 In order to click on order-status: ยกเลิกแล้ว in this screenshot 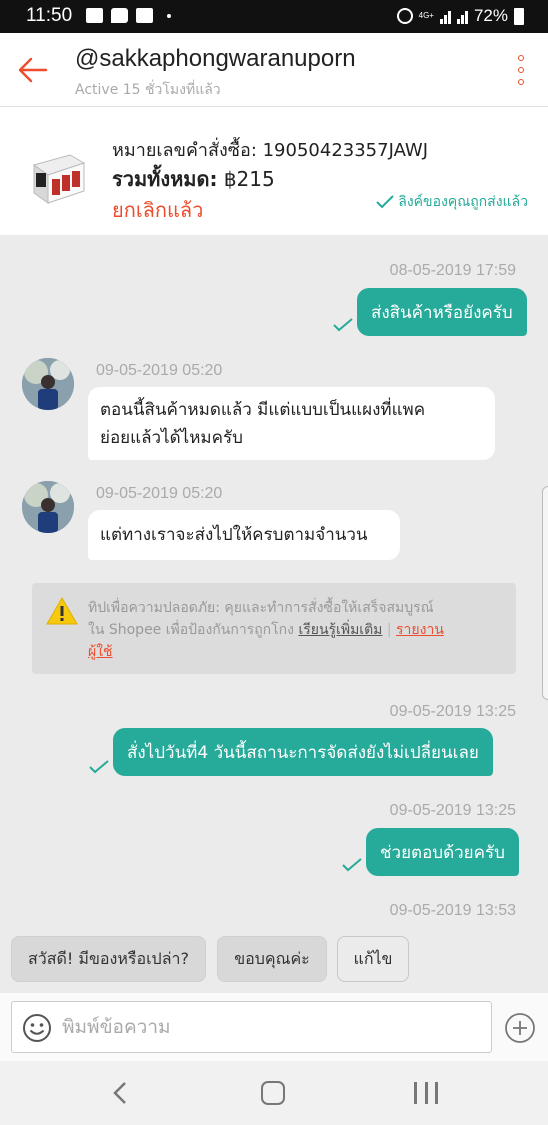, I will do `click(158, 210)`.